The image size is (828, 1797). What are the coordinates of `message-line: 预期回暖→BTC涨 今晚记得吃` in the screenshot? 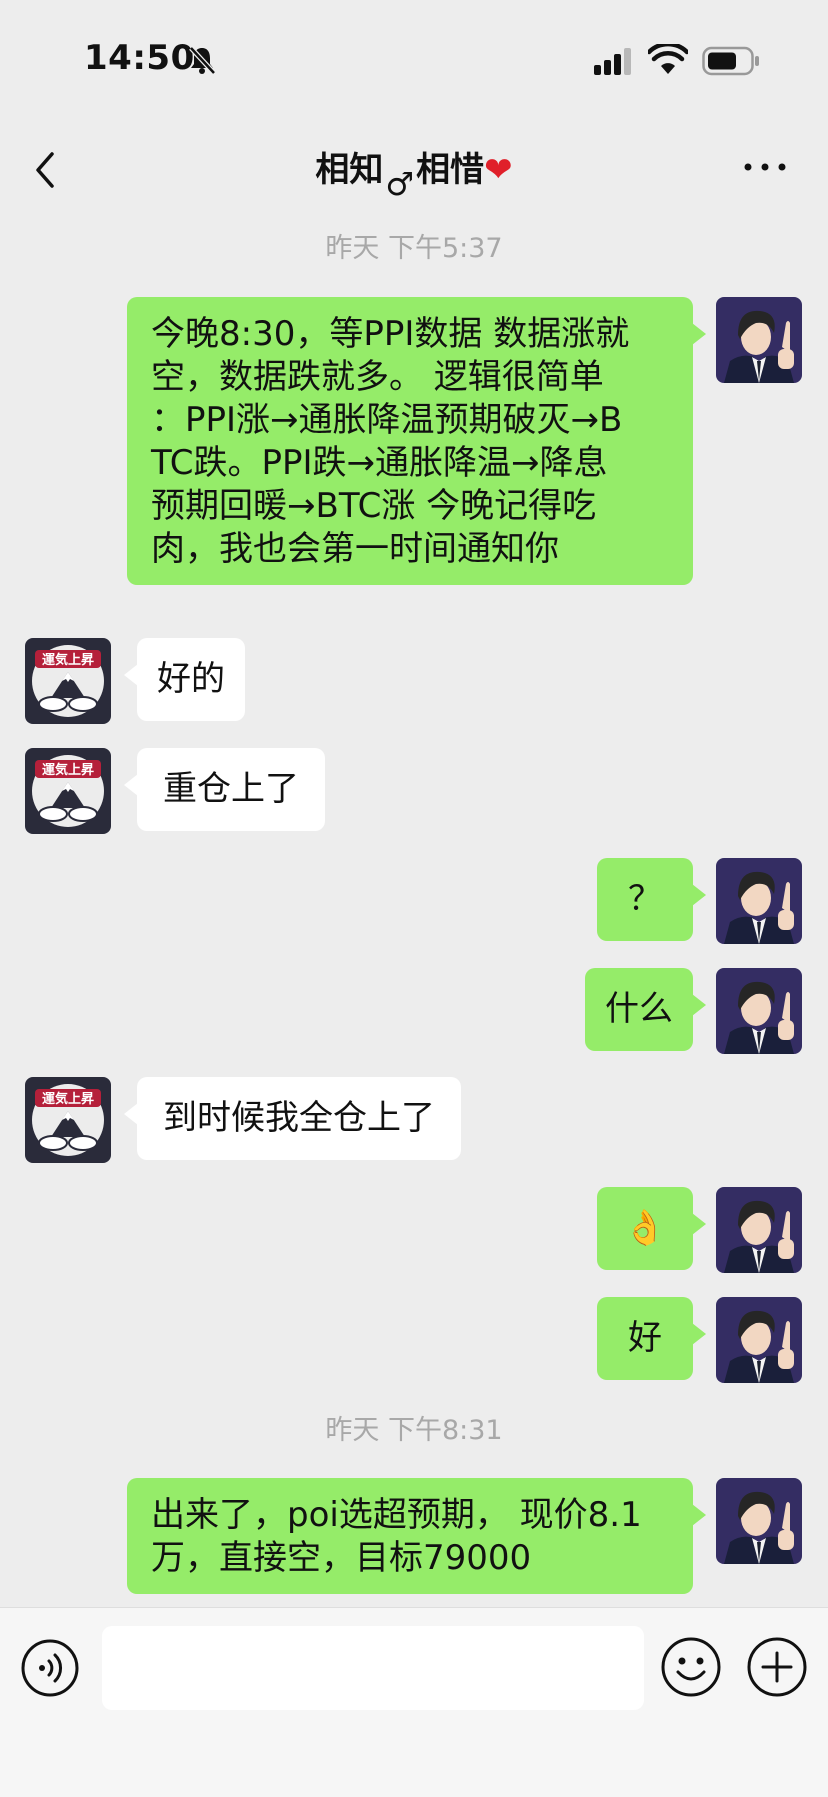 It's located at (374, 506).